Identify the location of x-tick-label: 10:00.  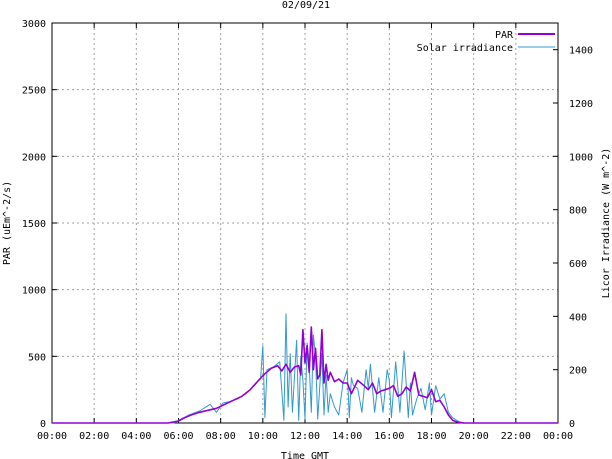
(263, 436).